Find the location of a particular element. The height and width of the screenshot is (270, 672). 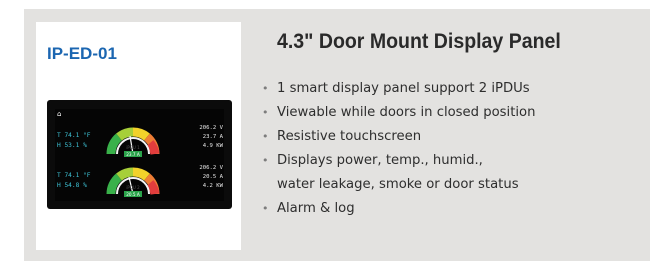

power-readings: 206.2 V 20.5 A 4.2 KW is located at coordinates (205, 177).